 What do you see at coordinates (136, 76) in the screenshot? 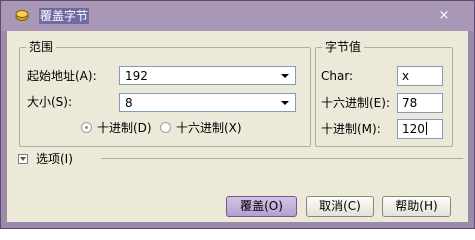
I see `start-address-value: 192` at bounding box center [136, 76].